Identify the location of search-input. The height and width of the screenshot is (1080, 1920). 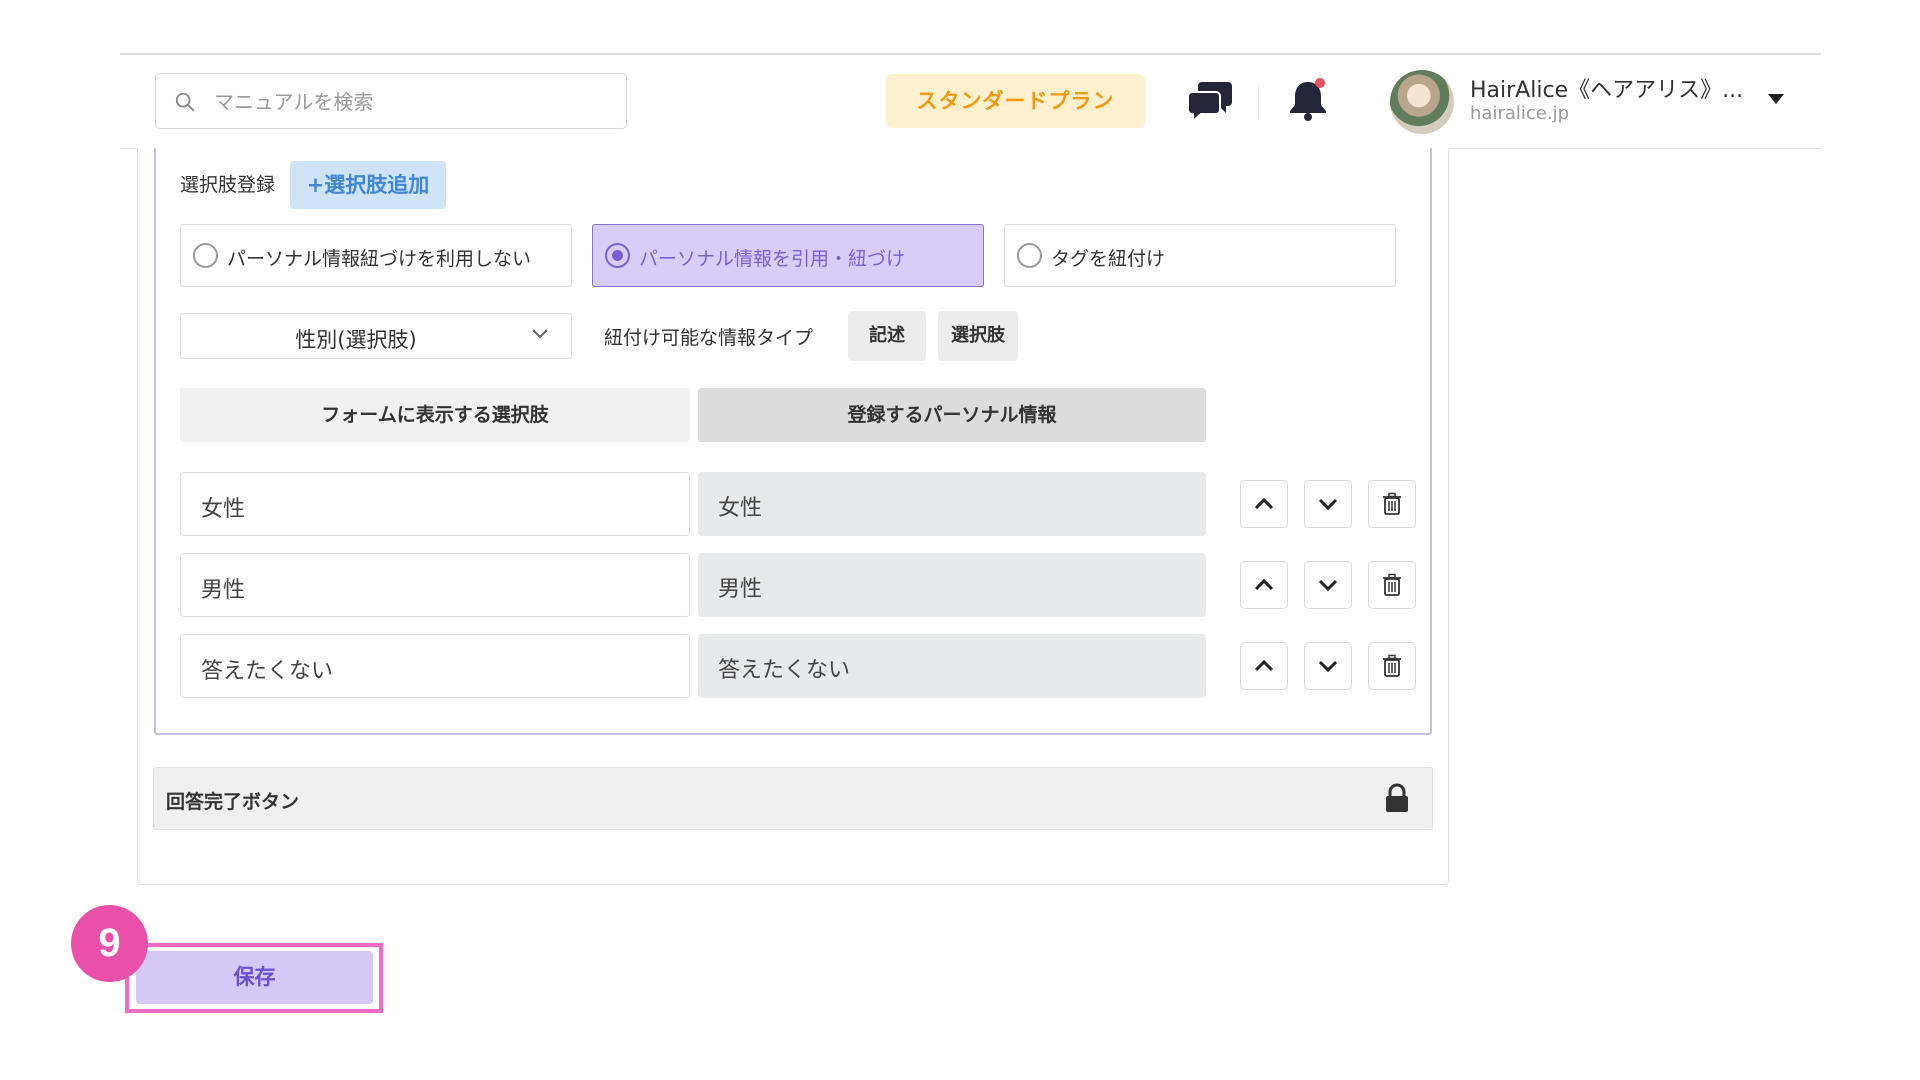
(414, 102).